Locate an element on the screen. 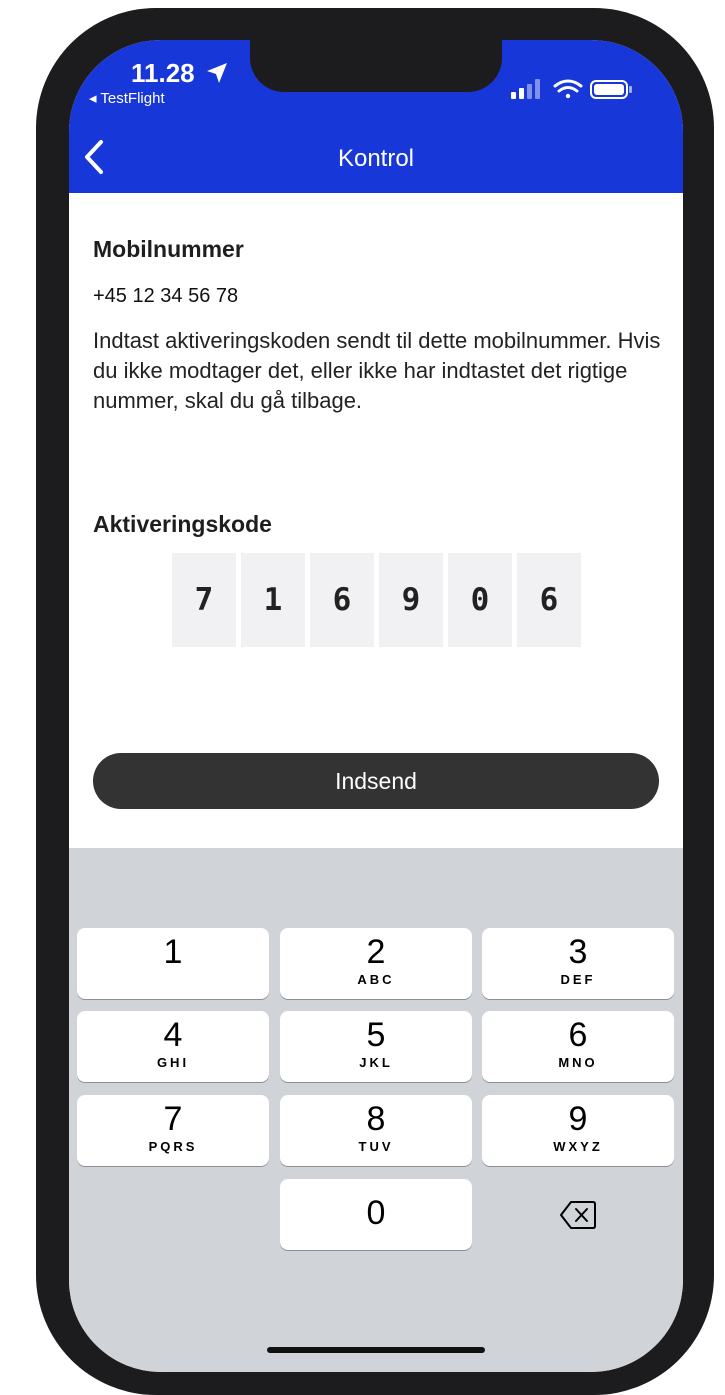 The image size is (725, 1395). key-6-letters: MNO is located at coordinates (578, 1062).